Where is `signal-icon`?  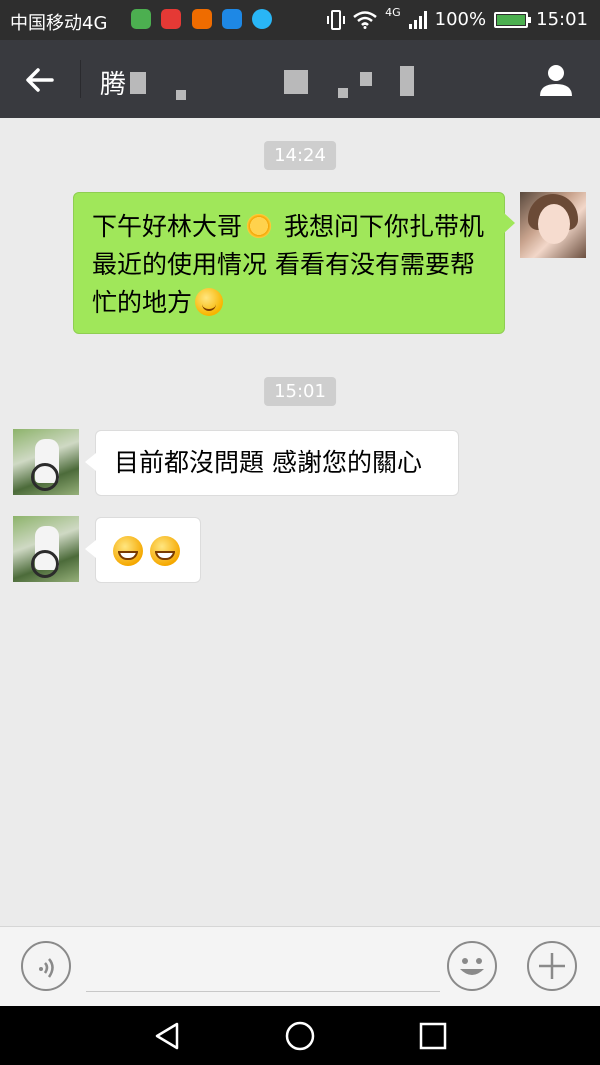 signal-icon is located at coordinates (417, 19).